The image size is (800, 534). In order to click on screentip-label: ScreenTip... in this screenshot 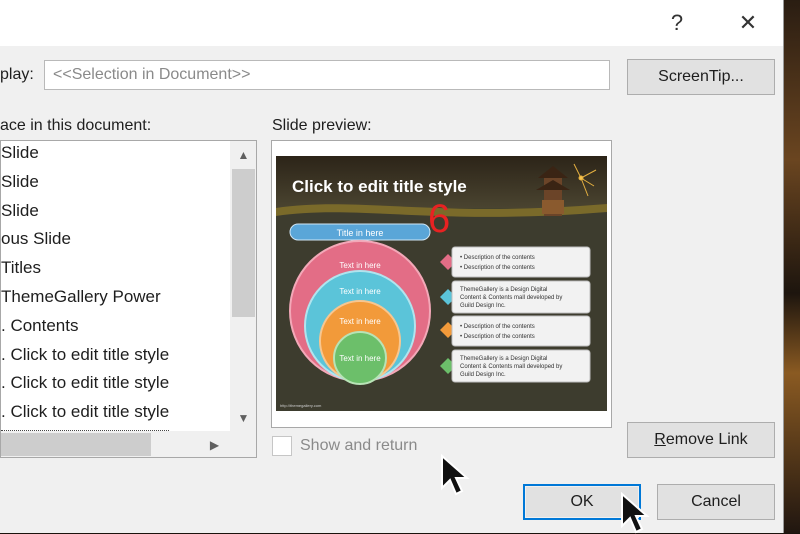, I will do `click(701, 76)`.